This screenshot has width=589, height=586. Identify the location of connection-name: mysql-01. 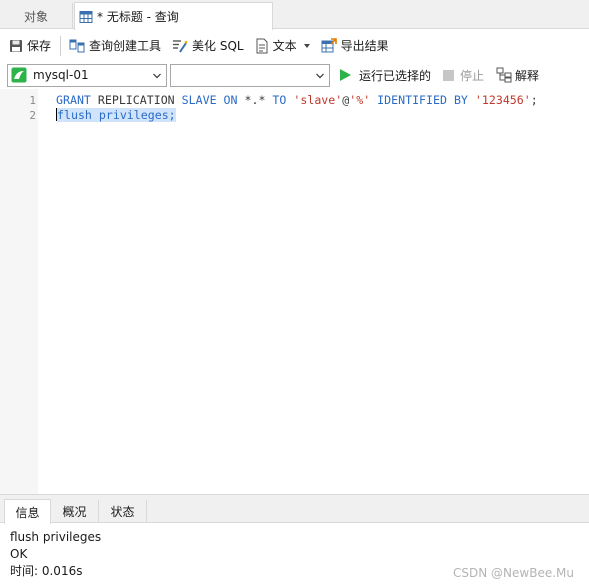
(61, 75).